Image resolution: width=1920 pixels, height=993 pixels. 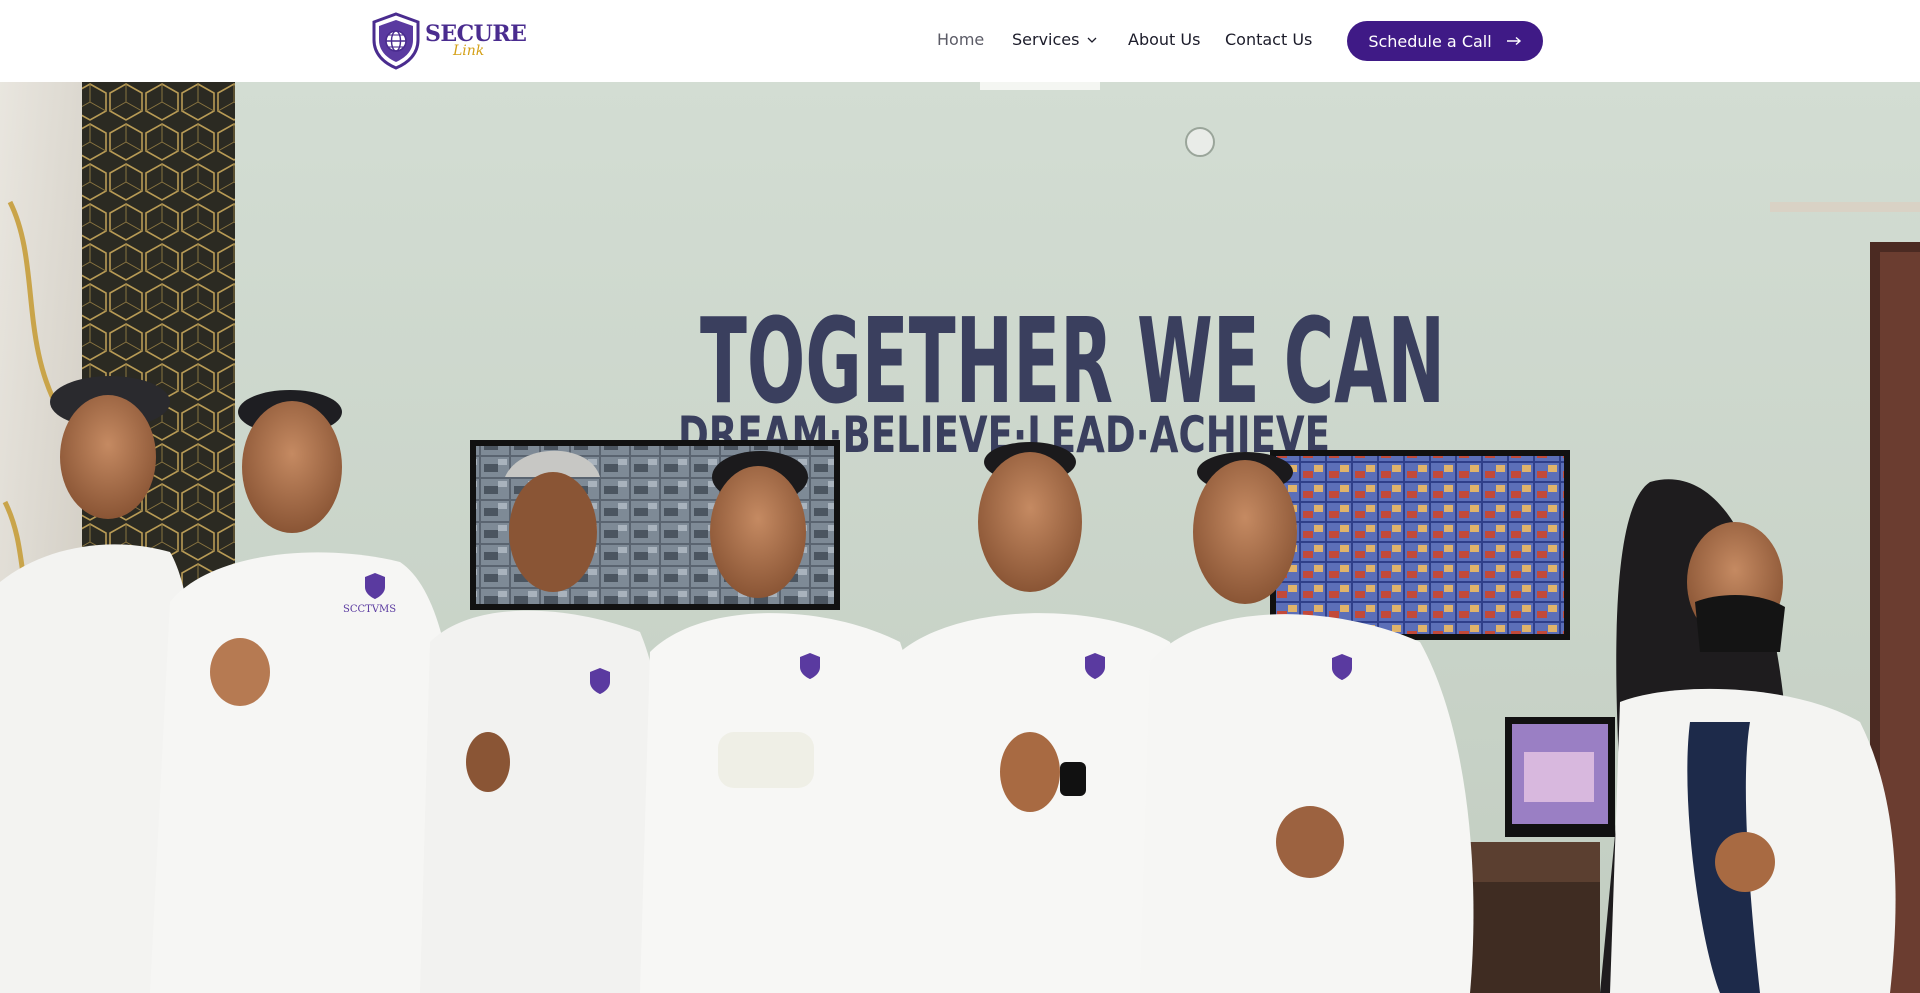 I want to click on chevron-down-icon, so click(x=1092, y=40).